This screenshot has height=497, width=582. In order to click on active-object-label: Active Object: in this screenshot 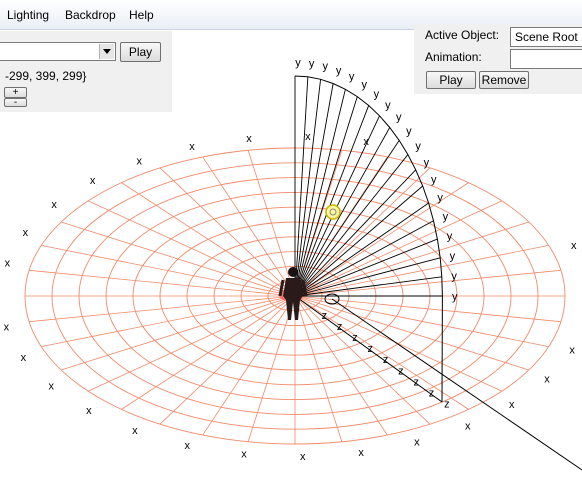, I will do `click(462, 35)`.